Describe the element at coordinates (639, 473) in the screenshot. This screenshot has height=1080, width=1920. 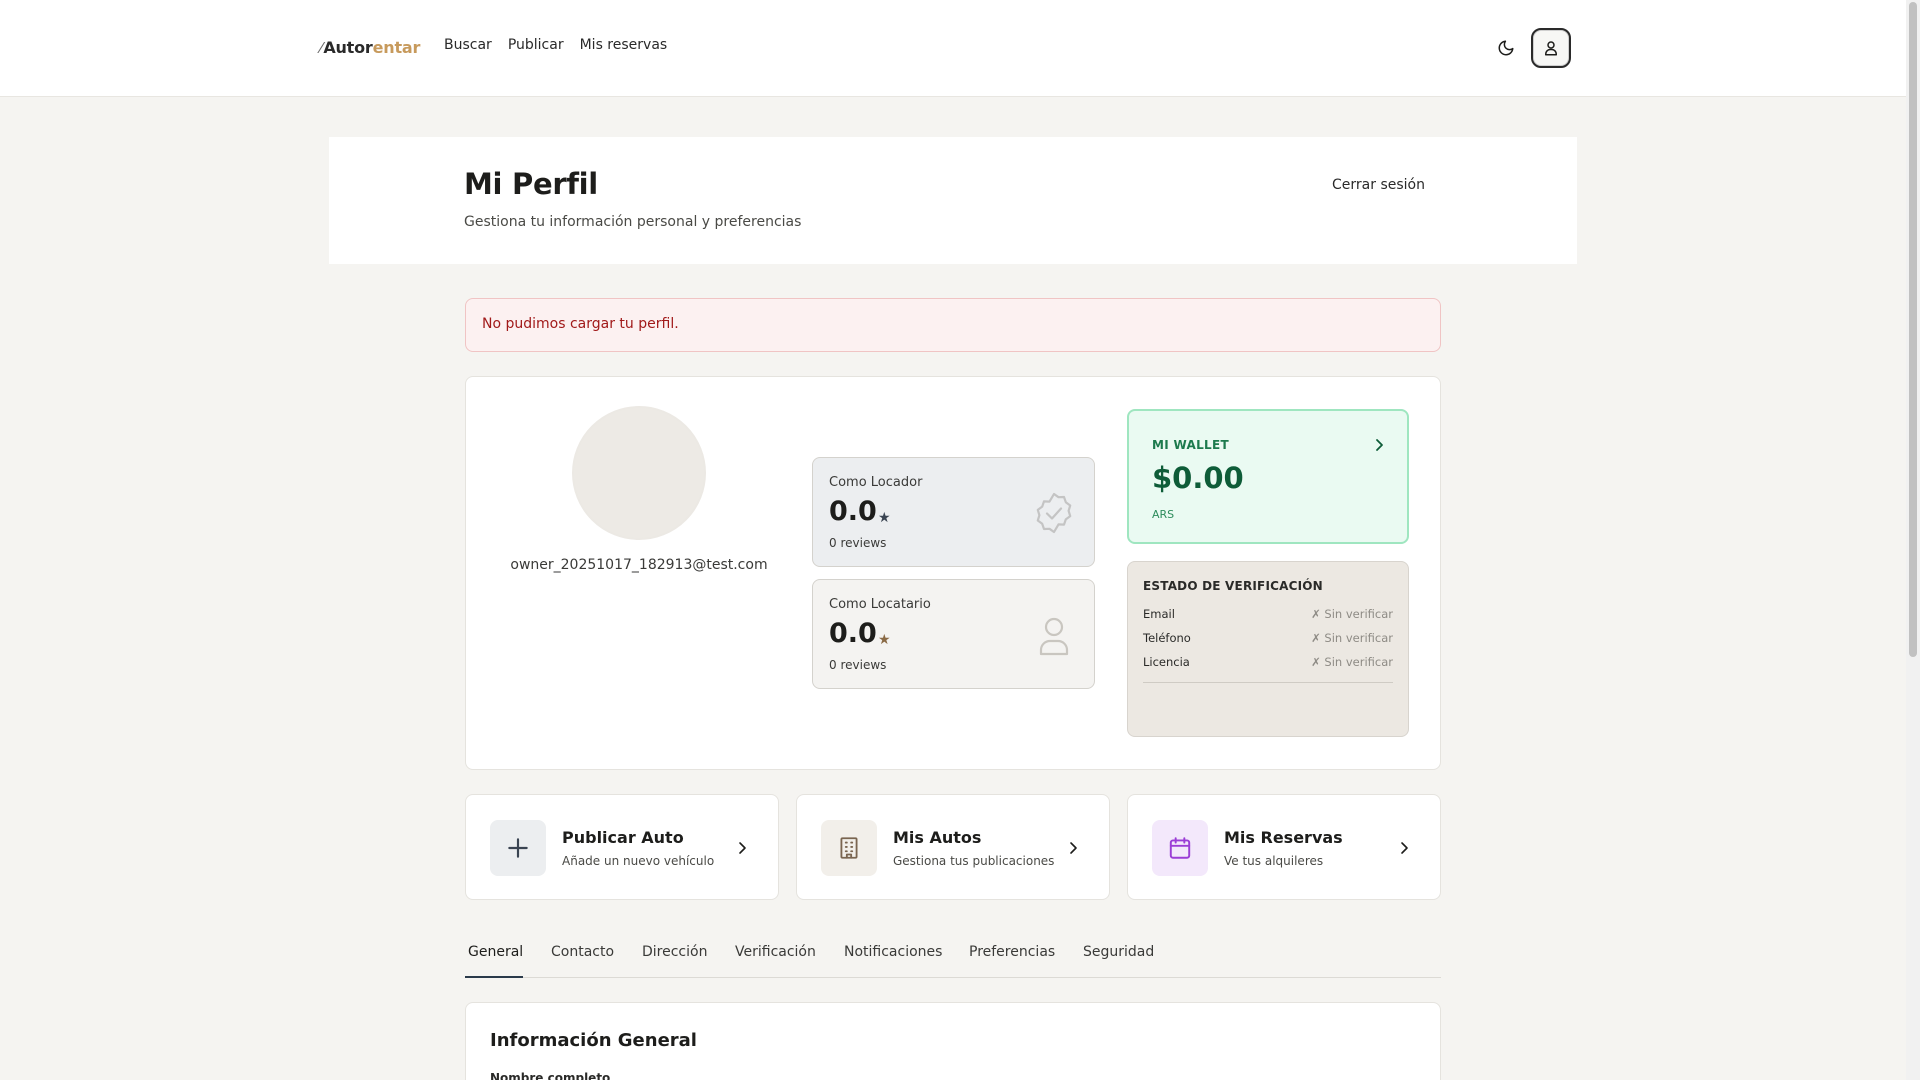
I see `avatar` at that location.